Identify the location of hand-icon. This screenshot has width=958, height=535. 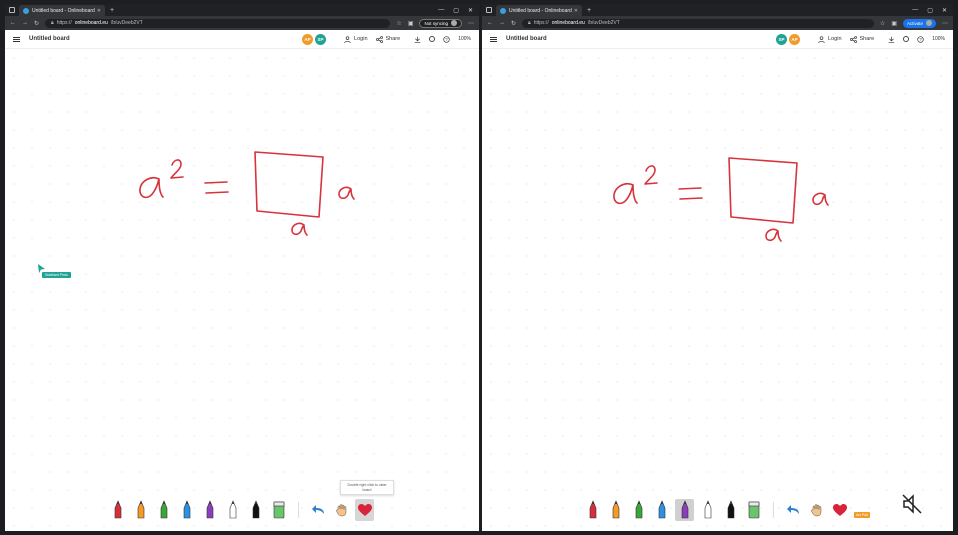
(815, 510).